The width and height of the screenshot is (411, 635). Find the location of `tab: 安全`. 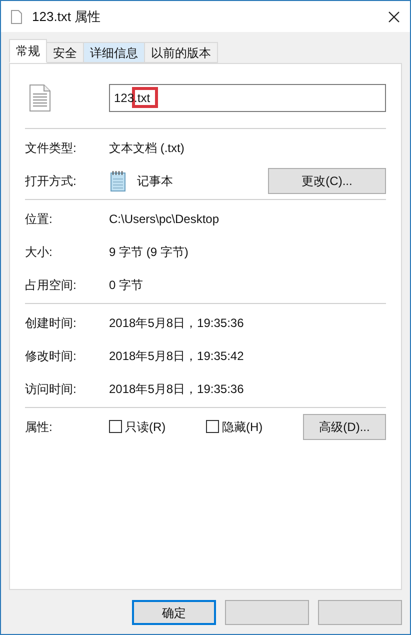

tab: 安全 is located at coordinates (65, 52).